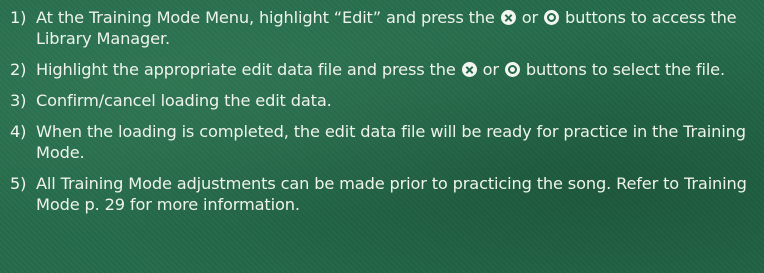 Image resolution: width=764 pixels, height=273 pixels. Describe the element at coordinates (184, 100) in the screenshot. I see `step-text: Confirm/cancel loading the edit data.` at that location.